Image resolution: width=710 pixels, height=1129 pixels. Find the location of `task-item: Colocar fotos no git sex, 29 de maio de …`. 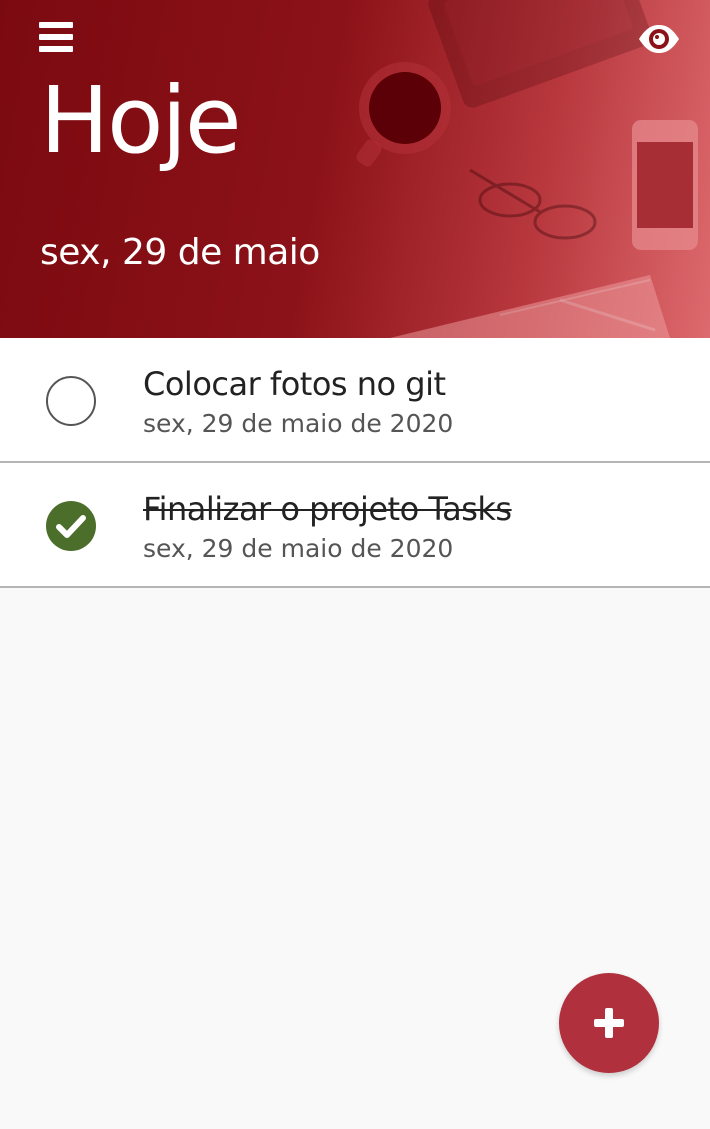

task-item: Colocar fotos no git sex, 29 de maio de … is located at coordinates (355, 400).